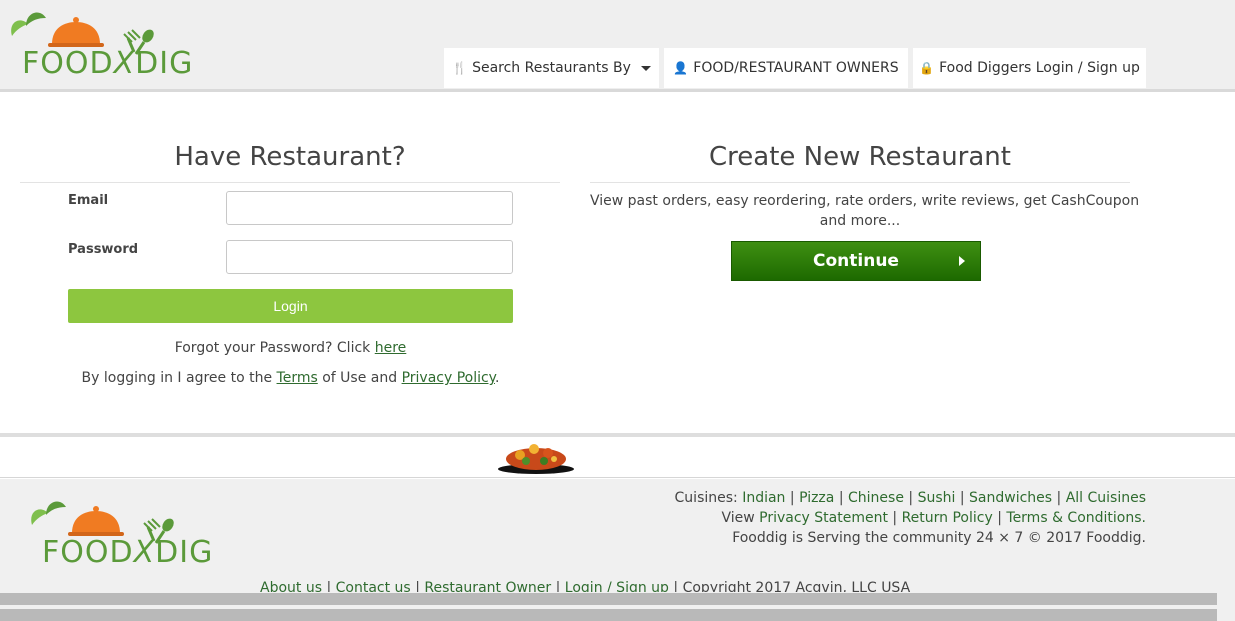  What do you see at coordinates (927, 68) in the screenshot?
I see `lock-icon: 🔒` at bounding box center [927, 68].